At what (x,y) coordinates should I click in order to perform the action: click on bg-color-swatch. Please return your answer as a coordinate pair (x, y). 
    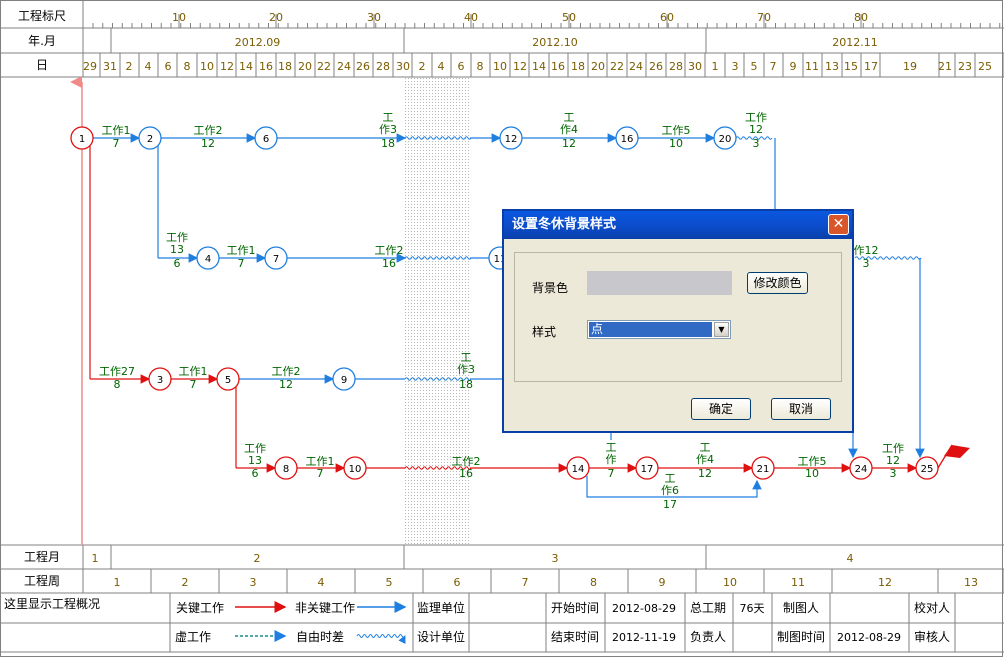
    Looking at the image, I should click on (659, 283).